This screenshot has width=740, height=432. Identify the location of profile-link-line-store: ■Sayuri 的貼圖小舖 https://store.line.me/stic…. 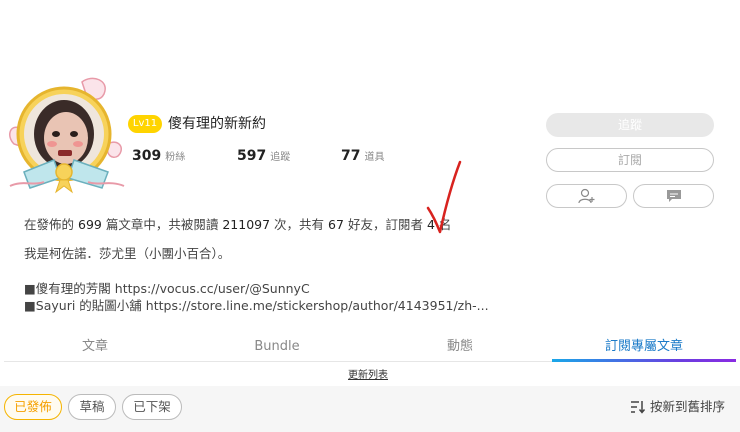
(256, 306).